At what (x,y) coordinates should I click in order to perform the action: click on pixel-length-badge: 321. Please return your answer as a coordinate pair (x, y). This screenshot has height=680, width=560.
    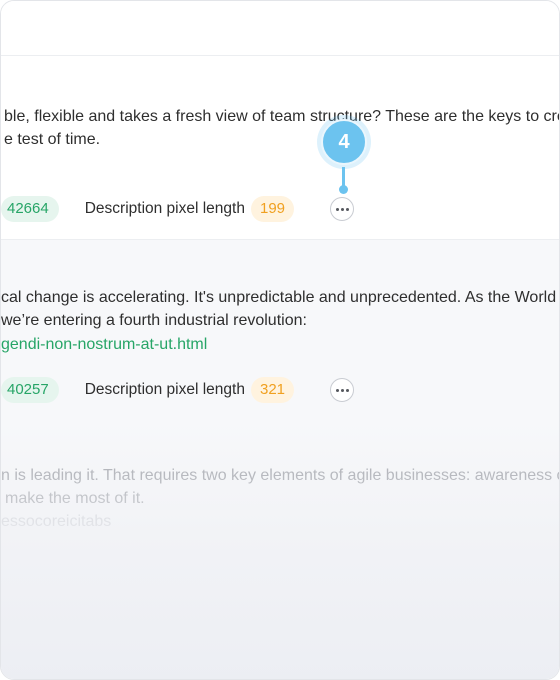
    Looking at the image, I should click on (272, 390).